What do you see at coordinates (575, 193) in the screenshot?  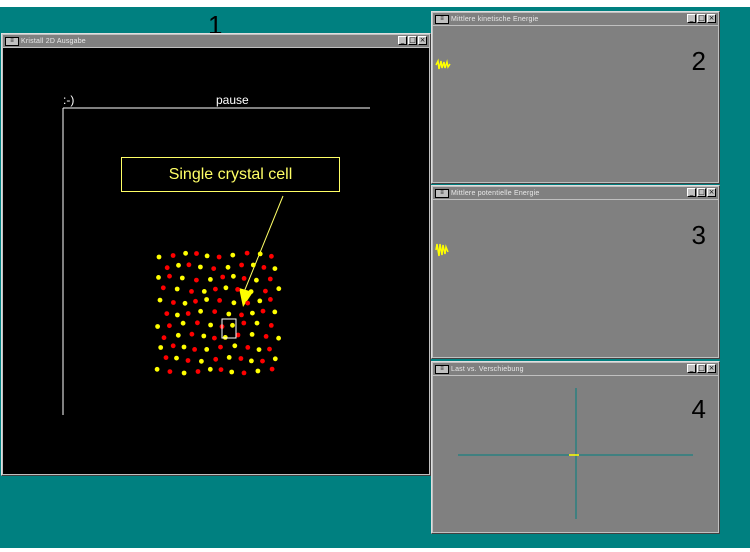 I see `title-bar: ≡ Mittlere potentielle Energie _ □ ×` at bounding box center [575, 193].